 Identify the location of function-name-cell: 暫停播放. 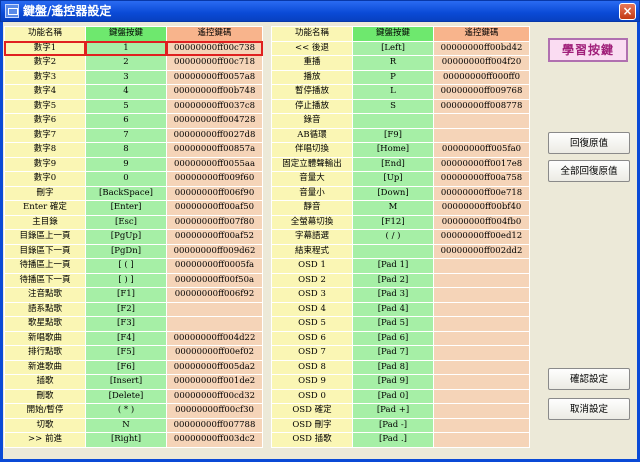
(312, 92).